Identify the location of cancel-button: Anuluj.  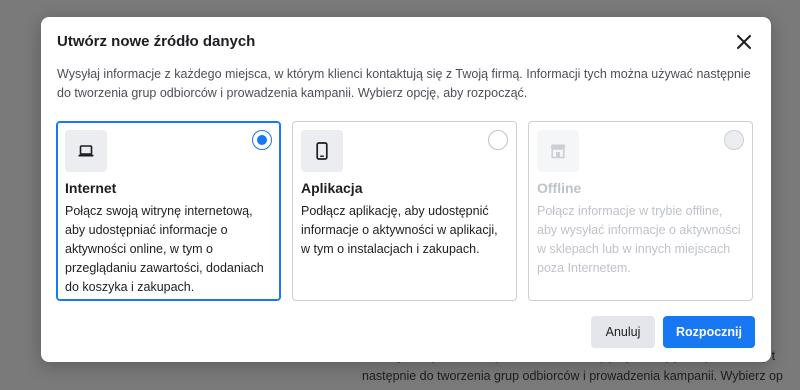
(623, 332).